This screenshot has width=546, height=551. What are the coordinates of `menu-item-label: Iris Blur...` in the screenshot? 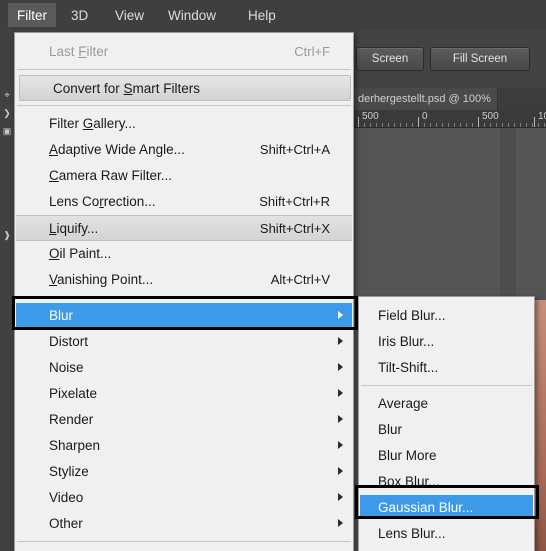 It's located at (406, 341).